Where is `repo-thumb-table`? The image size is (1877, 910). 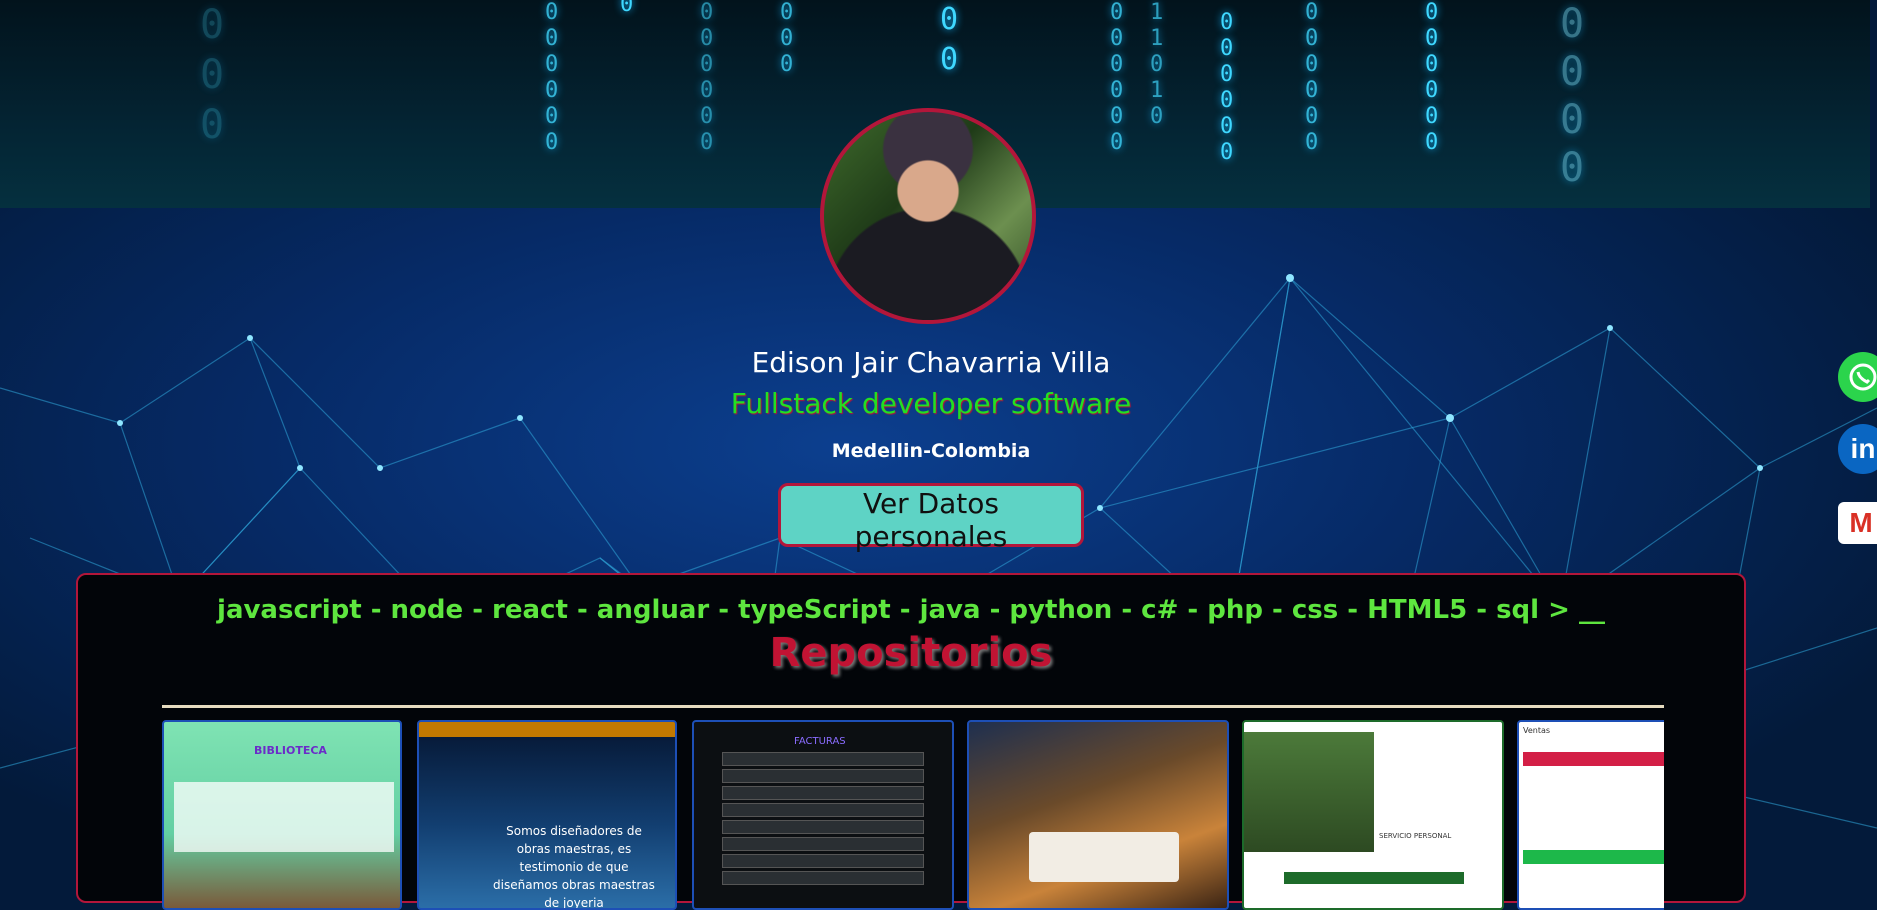 repo-thumb-table is located at coordinates (284, 817).